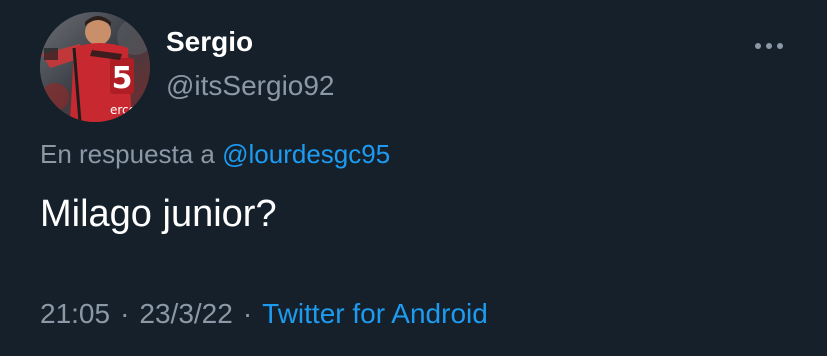 The width and height of the screenshot is (827, 356). I want to click on more-horizontal-icon, so click(769, 46).